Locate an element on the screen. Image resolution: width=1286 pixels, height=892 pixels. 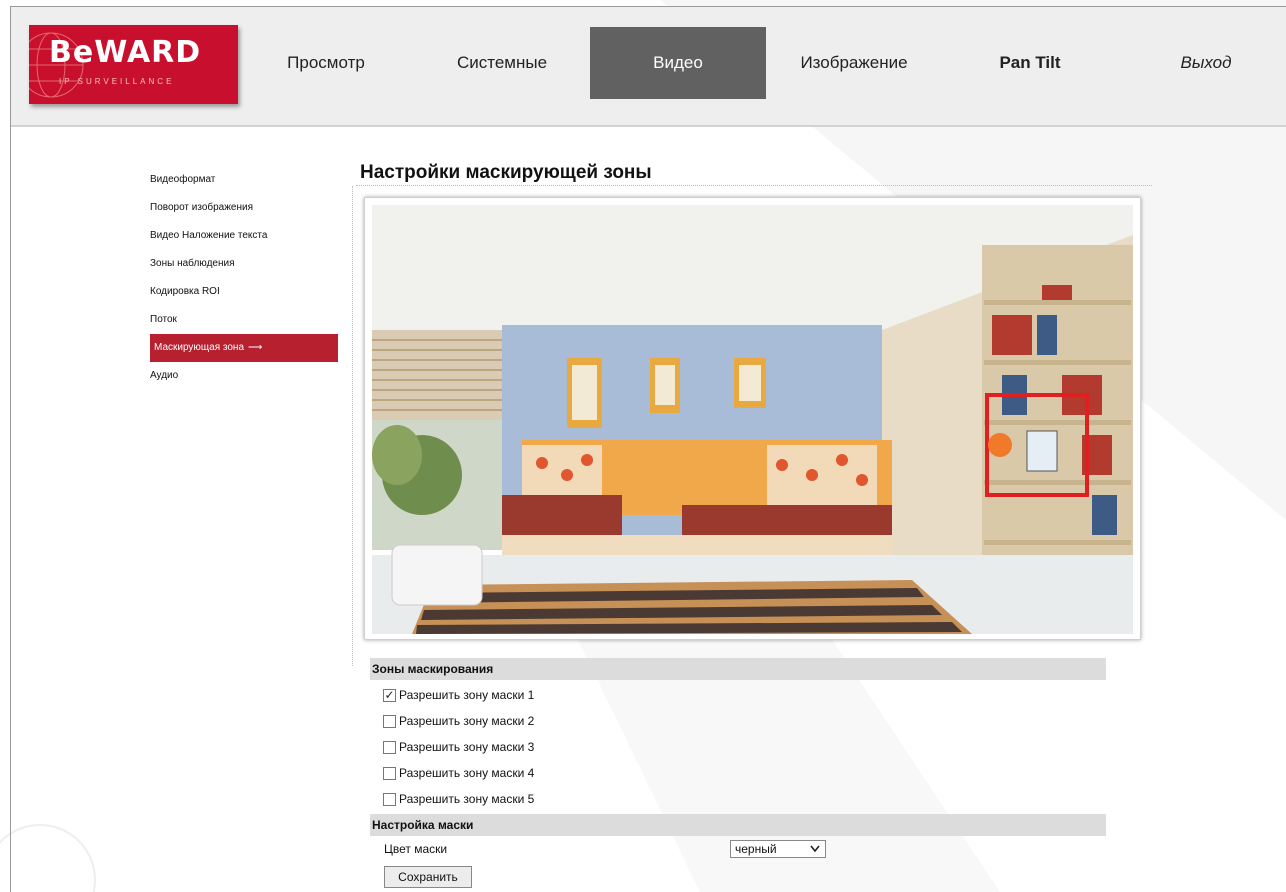
logo: BeWARD IP SURVEILLANCE is located at coordinates (133, 64).